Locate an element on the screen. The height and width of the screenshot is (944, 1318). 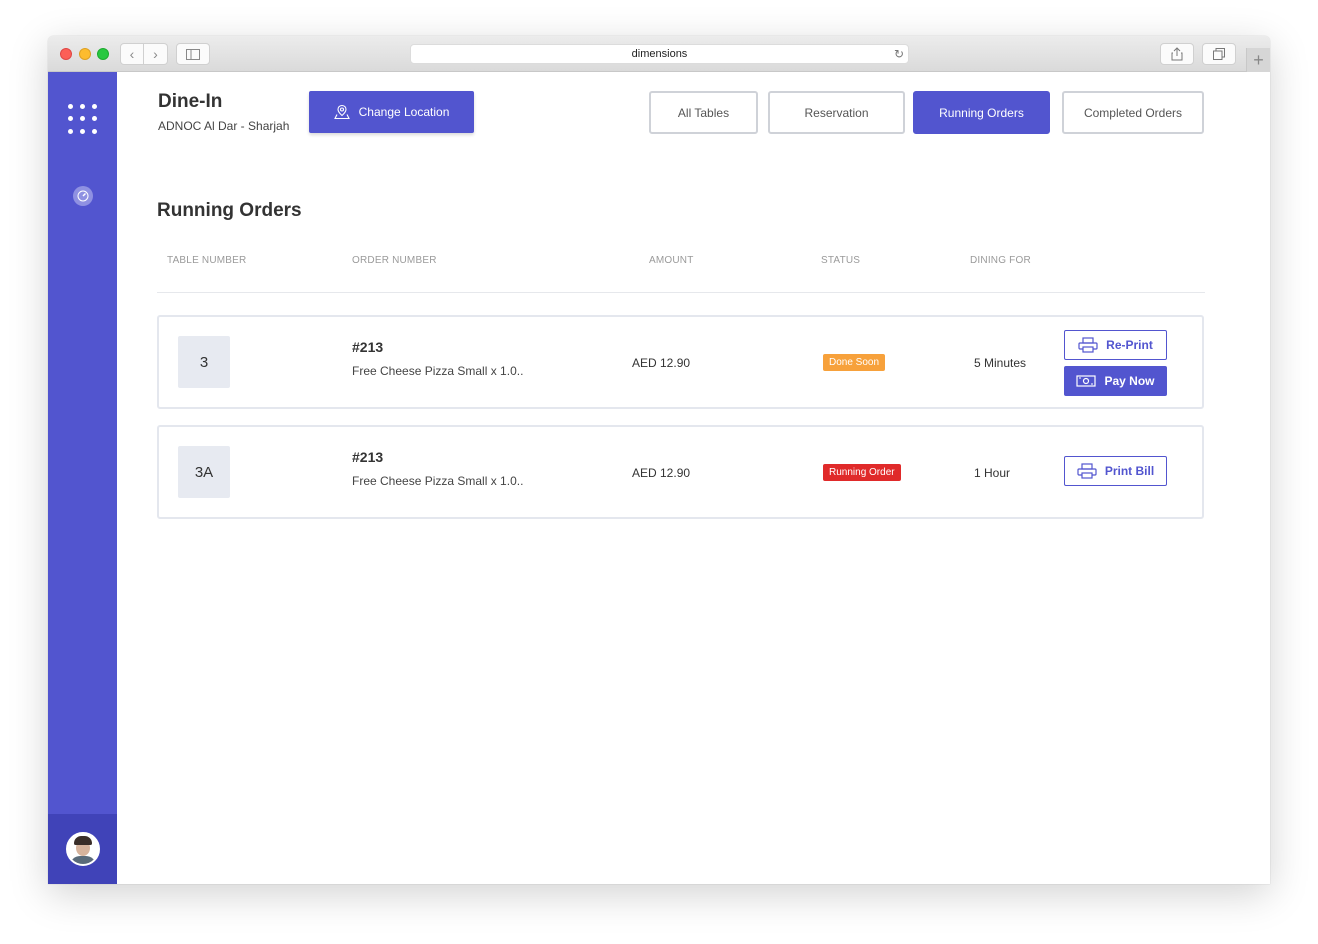
print-bill-label: Print Bill is located at coordinates (1129, 471).